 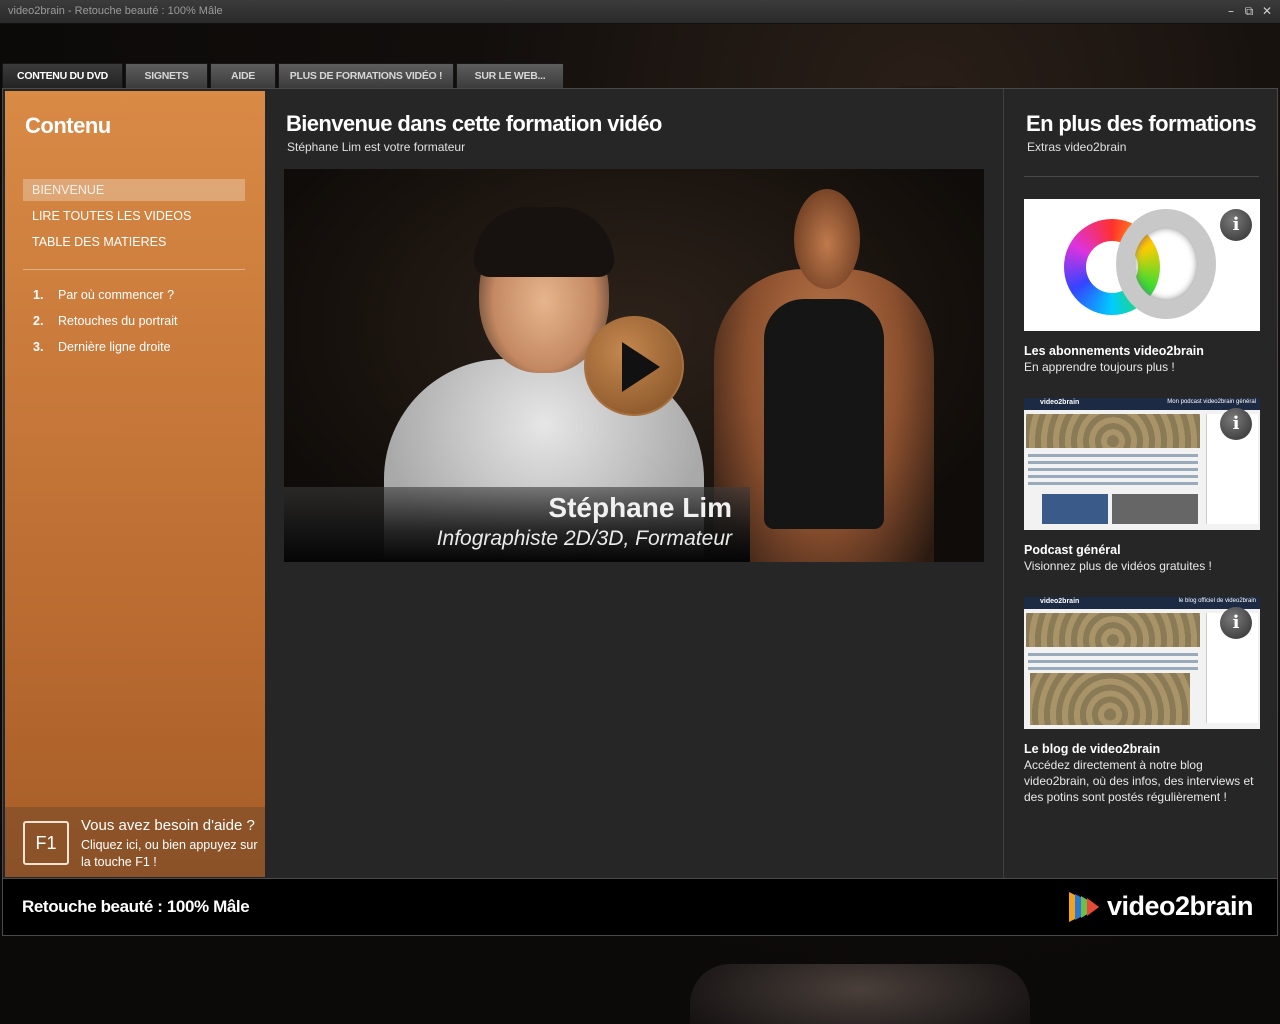 I want to click on extras-title: En plus des formations, so click(x=1141, y=123).